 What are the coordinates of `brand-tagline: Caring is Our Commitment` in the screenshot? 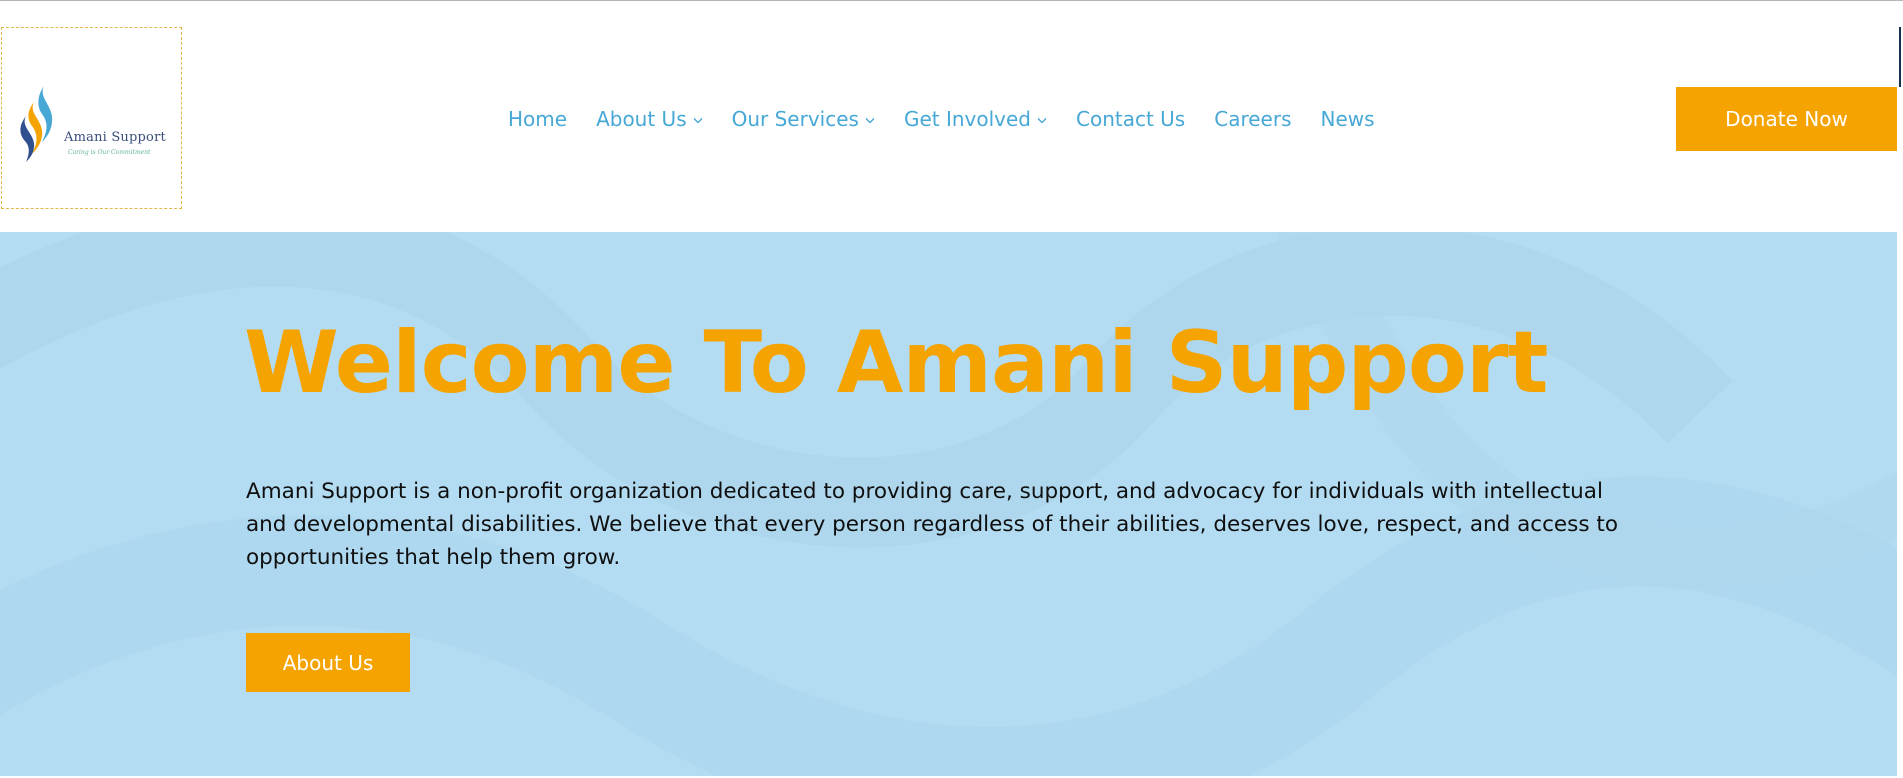 It's located at (109, 152).